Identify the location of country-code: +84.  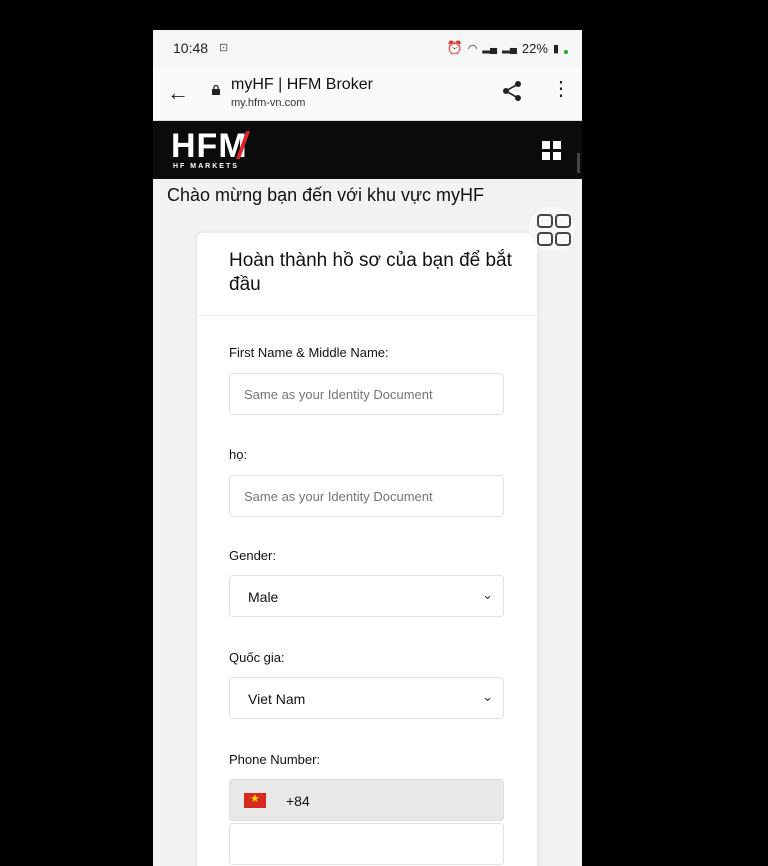
(298, 801).